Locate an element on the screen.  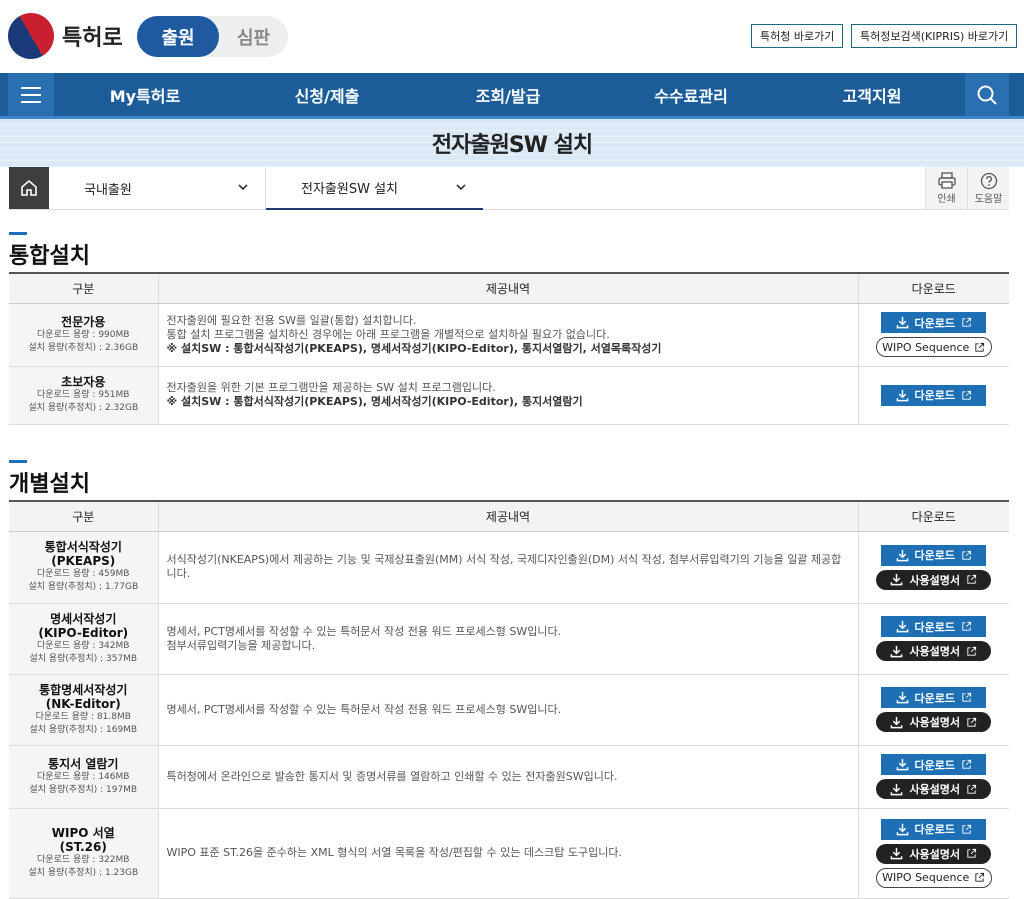
row-category: 초보자용 다운로드 용량 : 951MB 설치 용량(추정치) : 2.32GB is located at coordinates (84, 395).